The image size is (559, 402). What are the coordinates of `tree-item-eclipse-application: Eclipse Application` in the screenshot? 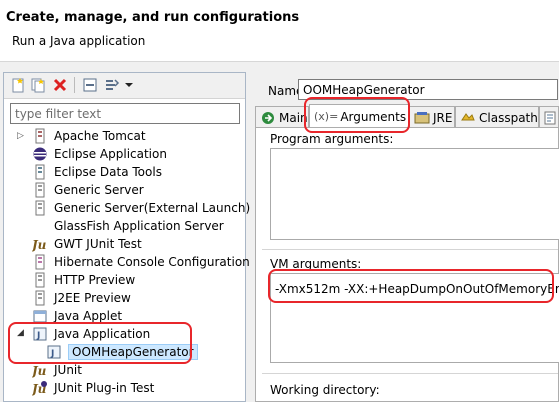 It's located at (99, 154).